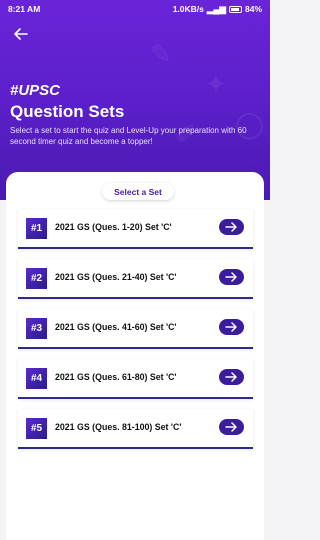 The height and width of the screenshot is (540, 320). I want to click on set-title: 2021 GS (Ques. 41-60) Set 'C', so click(116, 327).